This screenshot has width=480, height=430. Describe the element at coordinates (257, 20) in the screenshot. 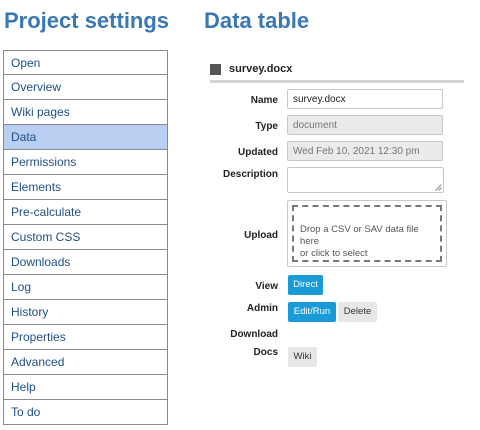

I see `page-title-data-table: Data table` at that location.